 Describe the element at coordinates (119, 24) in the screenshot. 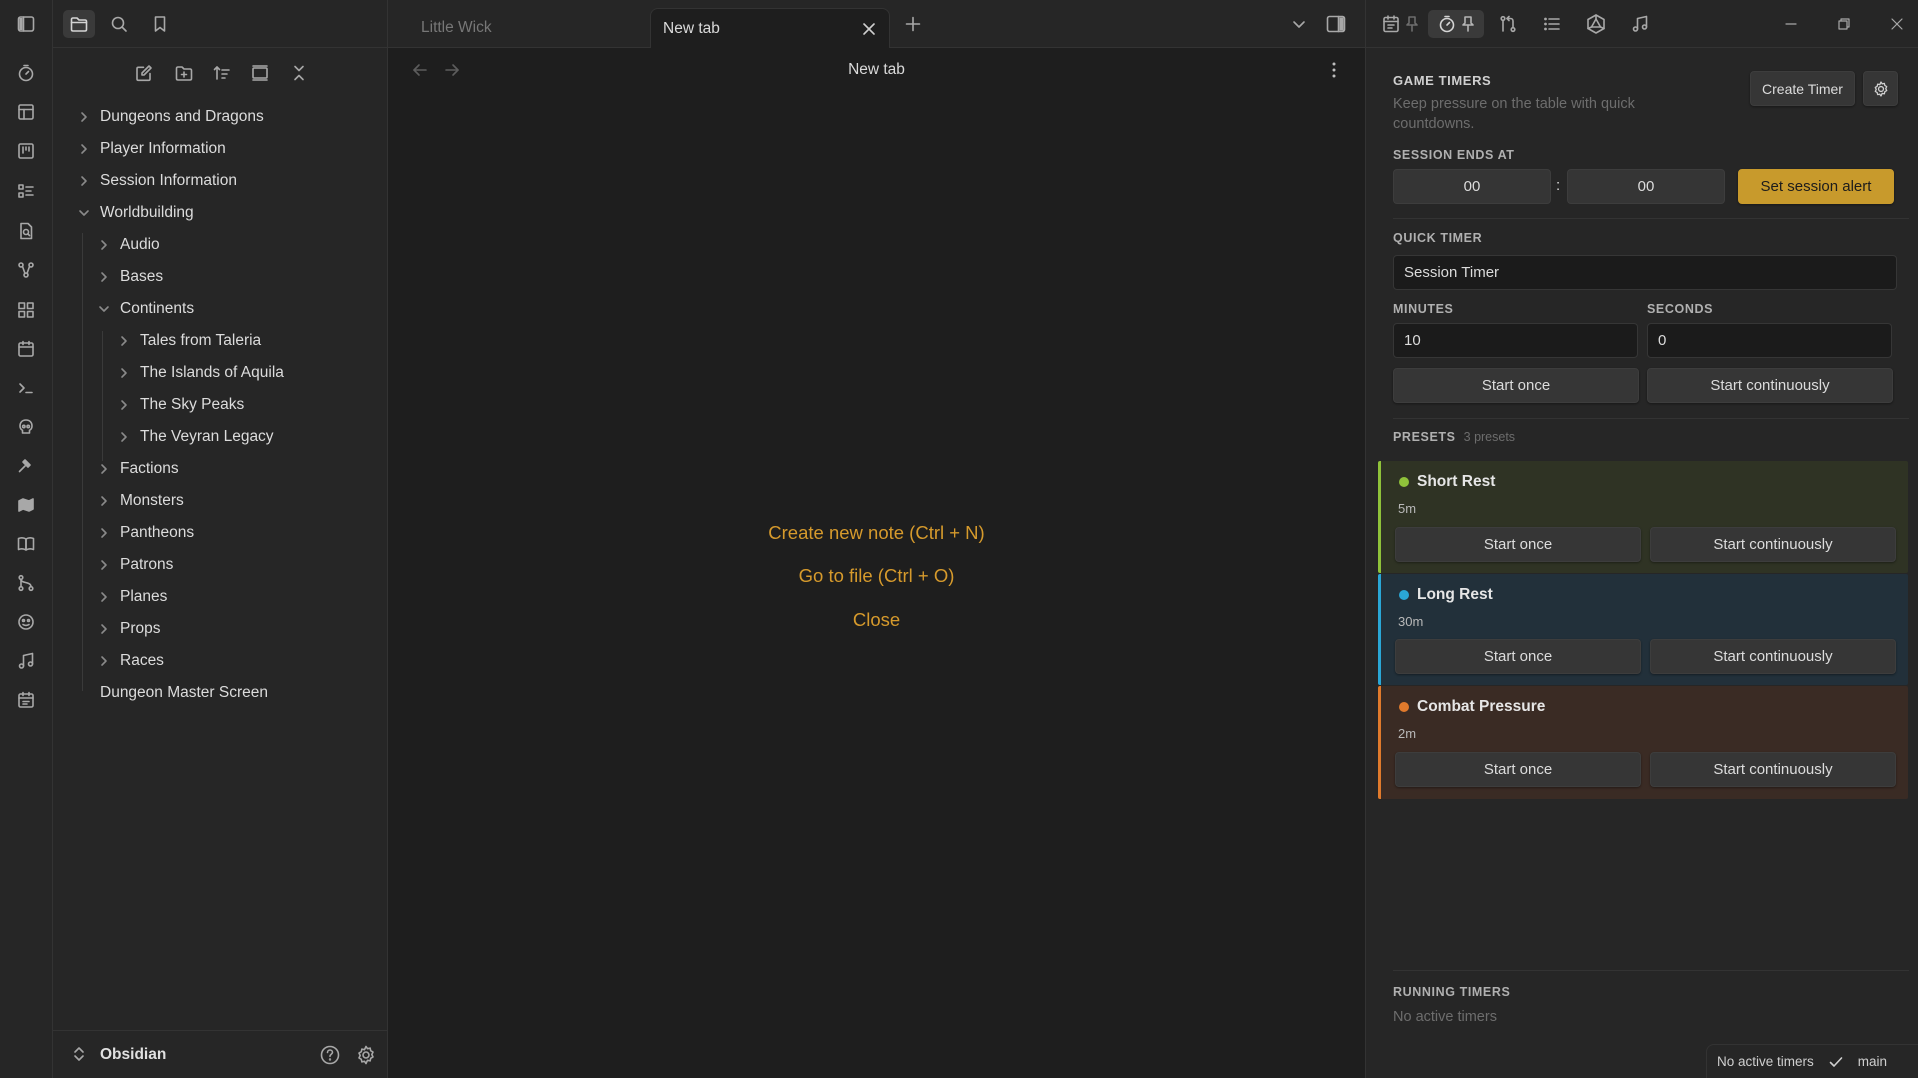

I see `search-icon` at that location.